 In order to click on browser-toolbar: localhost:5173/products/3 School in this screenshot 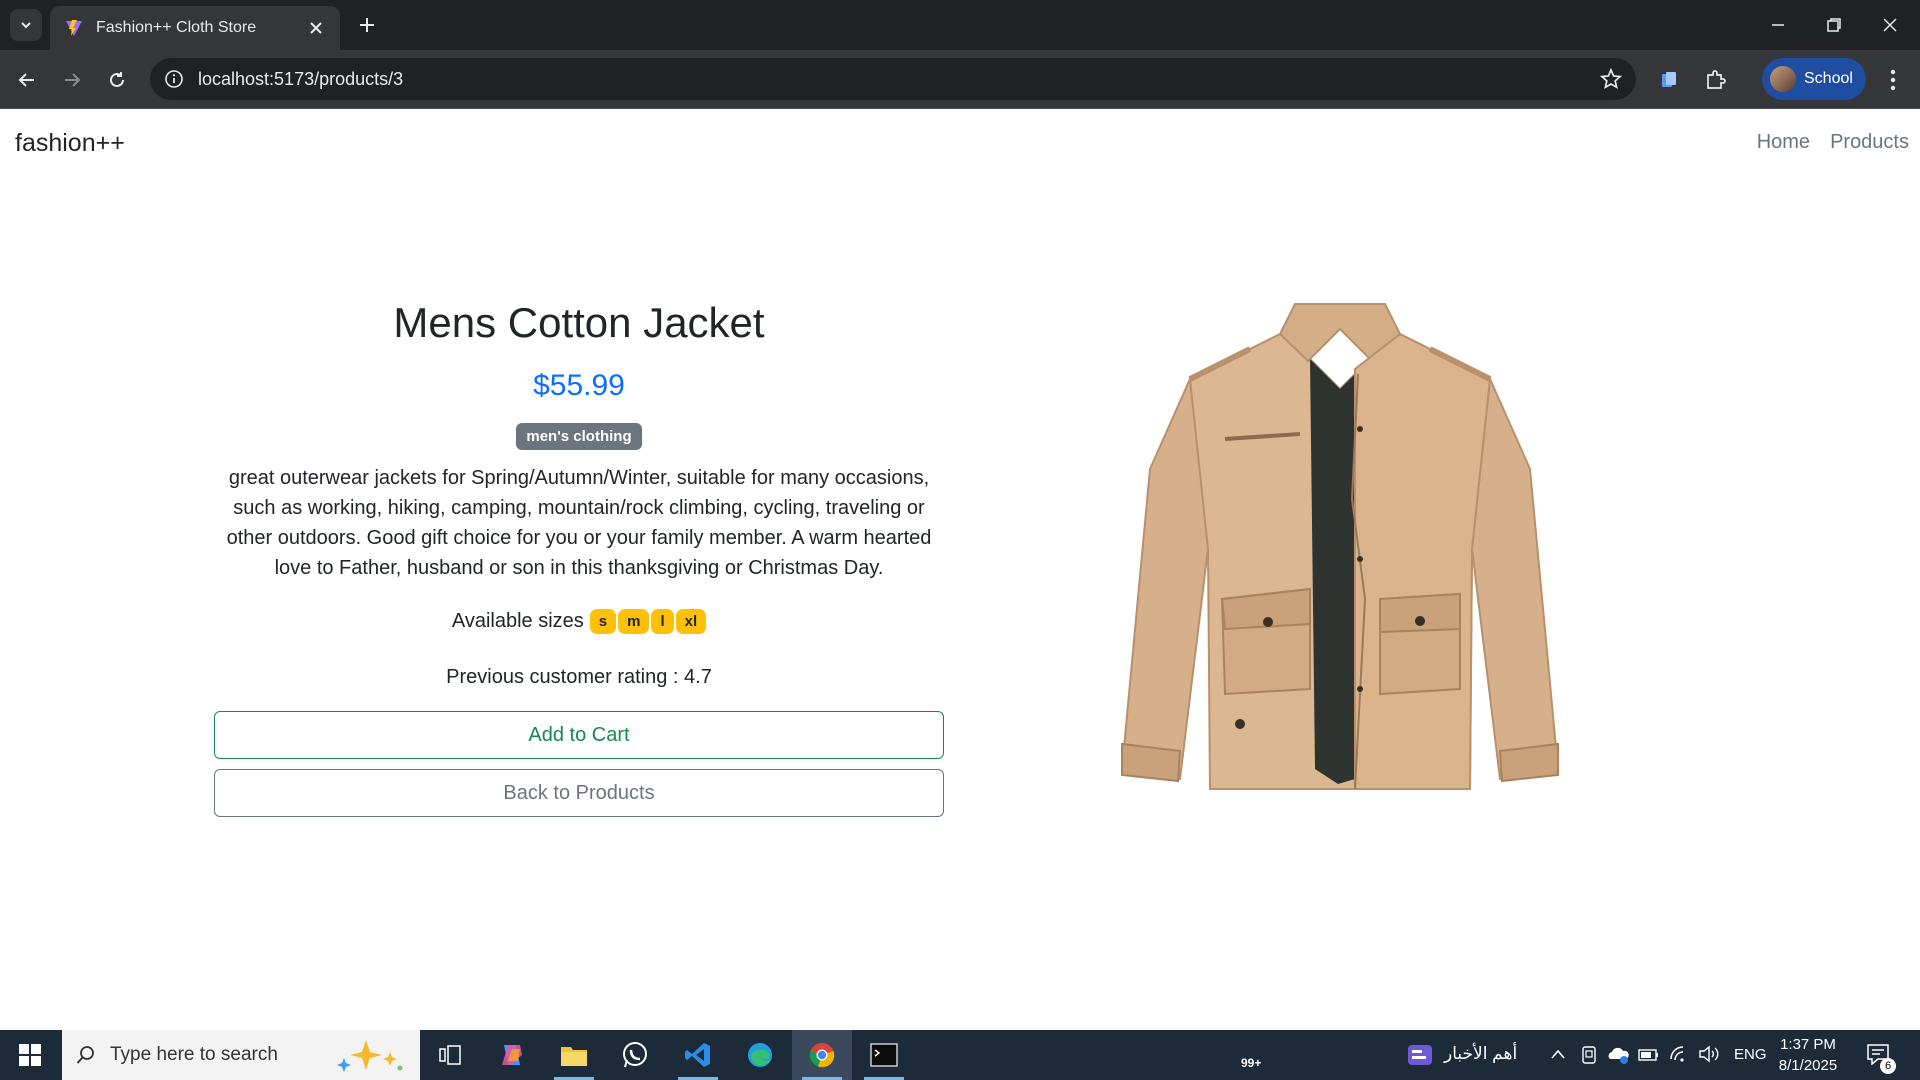, I will do `click(960, 79)`.